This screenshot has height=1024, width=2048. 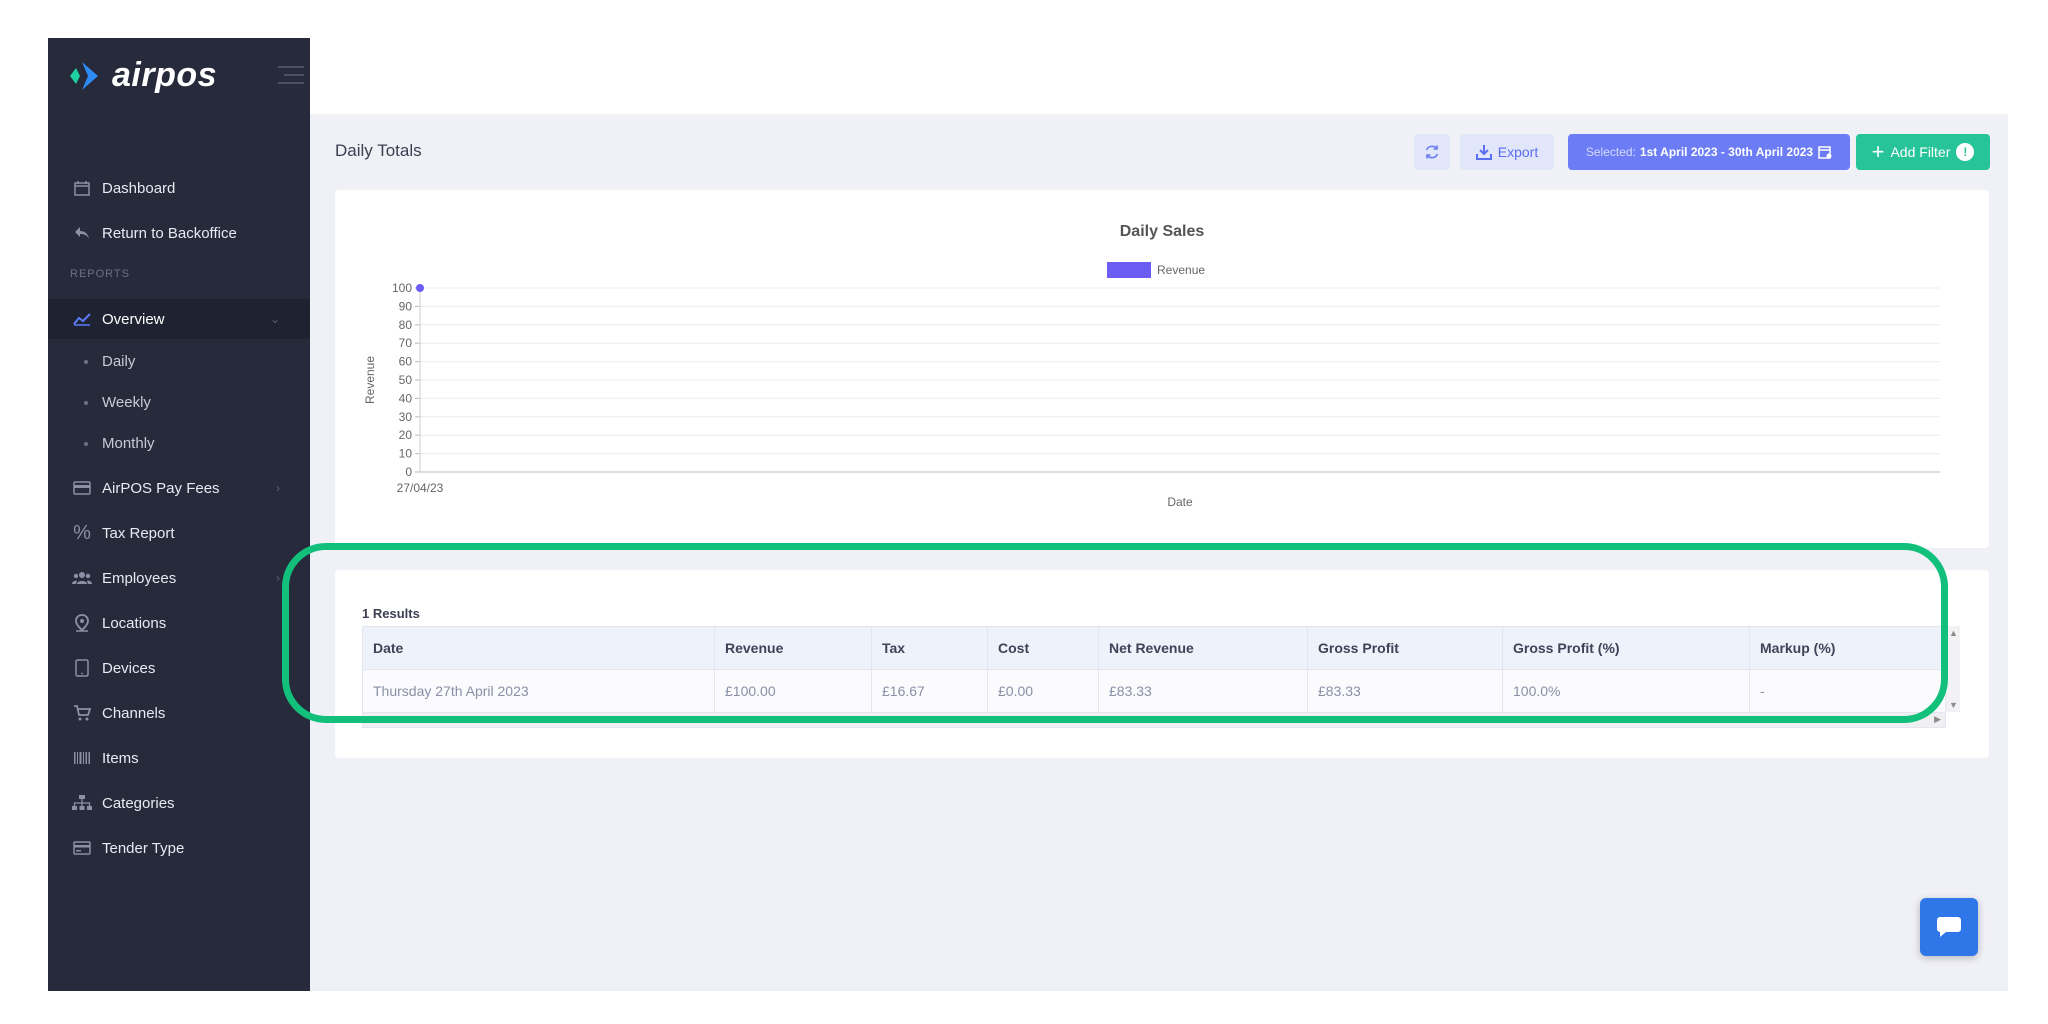 What do you see at coordinates (138, 803) in the screenshot?
I see `sidebar-item-label: Categories` at bounding box center [138, 803].